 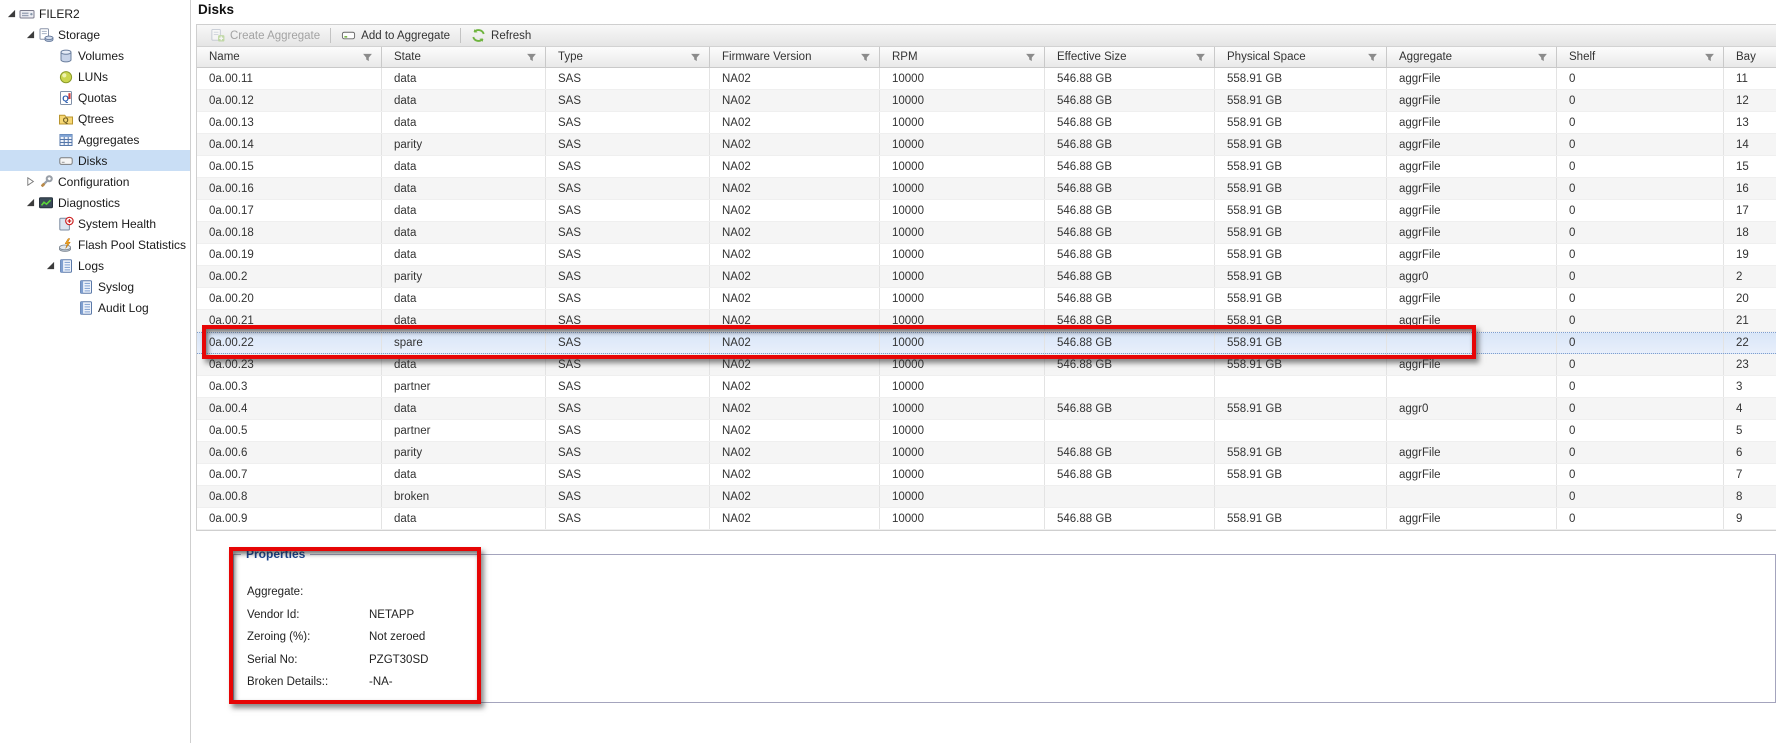 What do you see at coordinates (95, 286) in the screenshot?
I see `tree-item-syslog: Syslog` at bounding box center [95, 286].